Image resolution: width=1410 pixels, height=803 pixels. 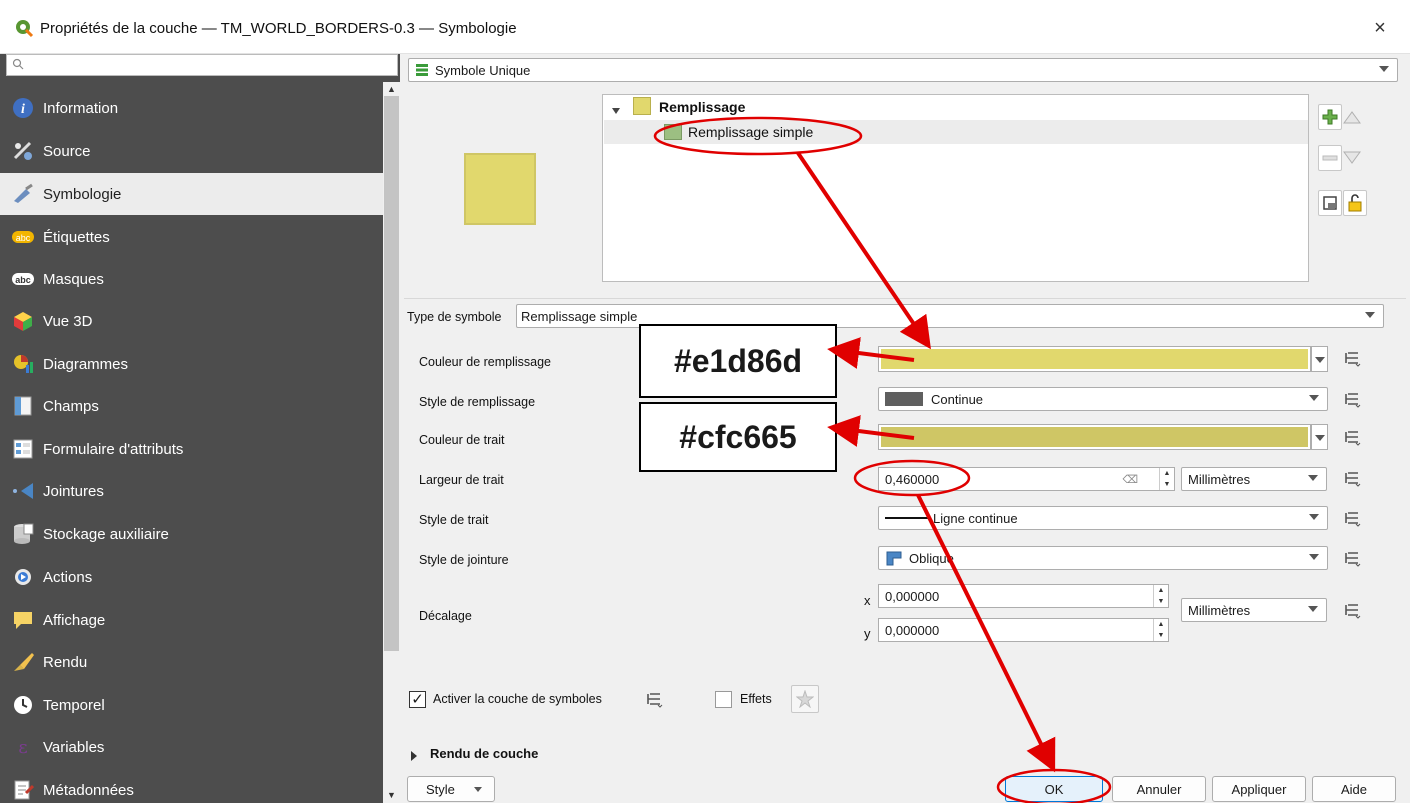 I want to click on scroll-down-arrow: ▼, so click(x=391, y=796).